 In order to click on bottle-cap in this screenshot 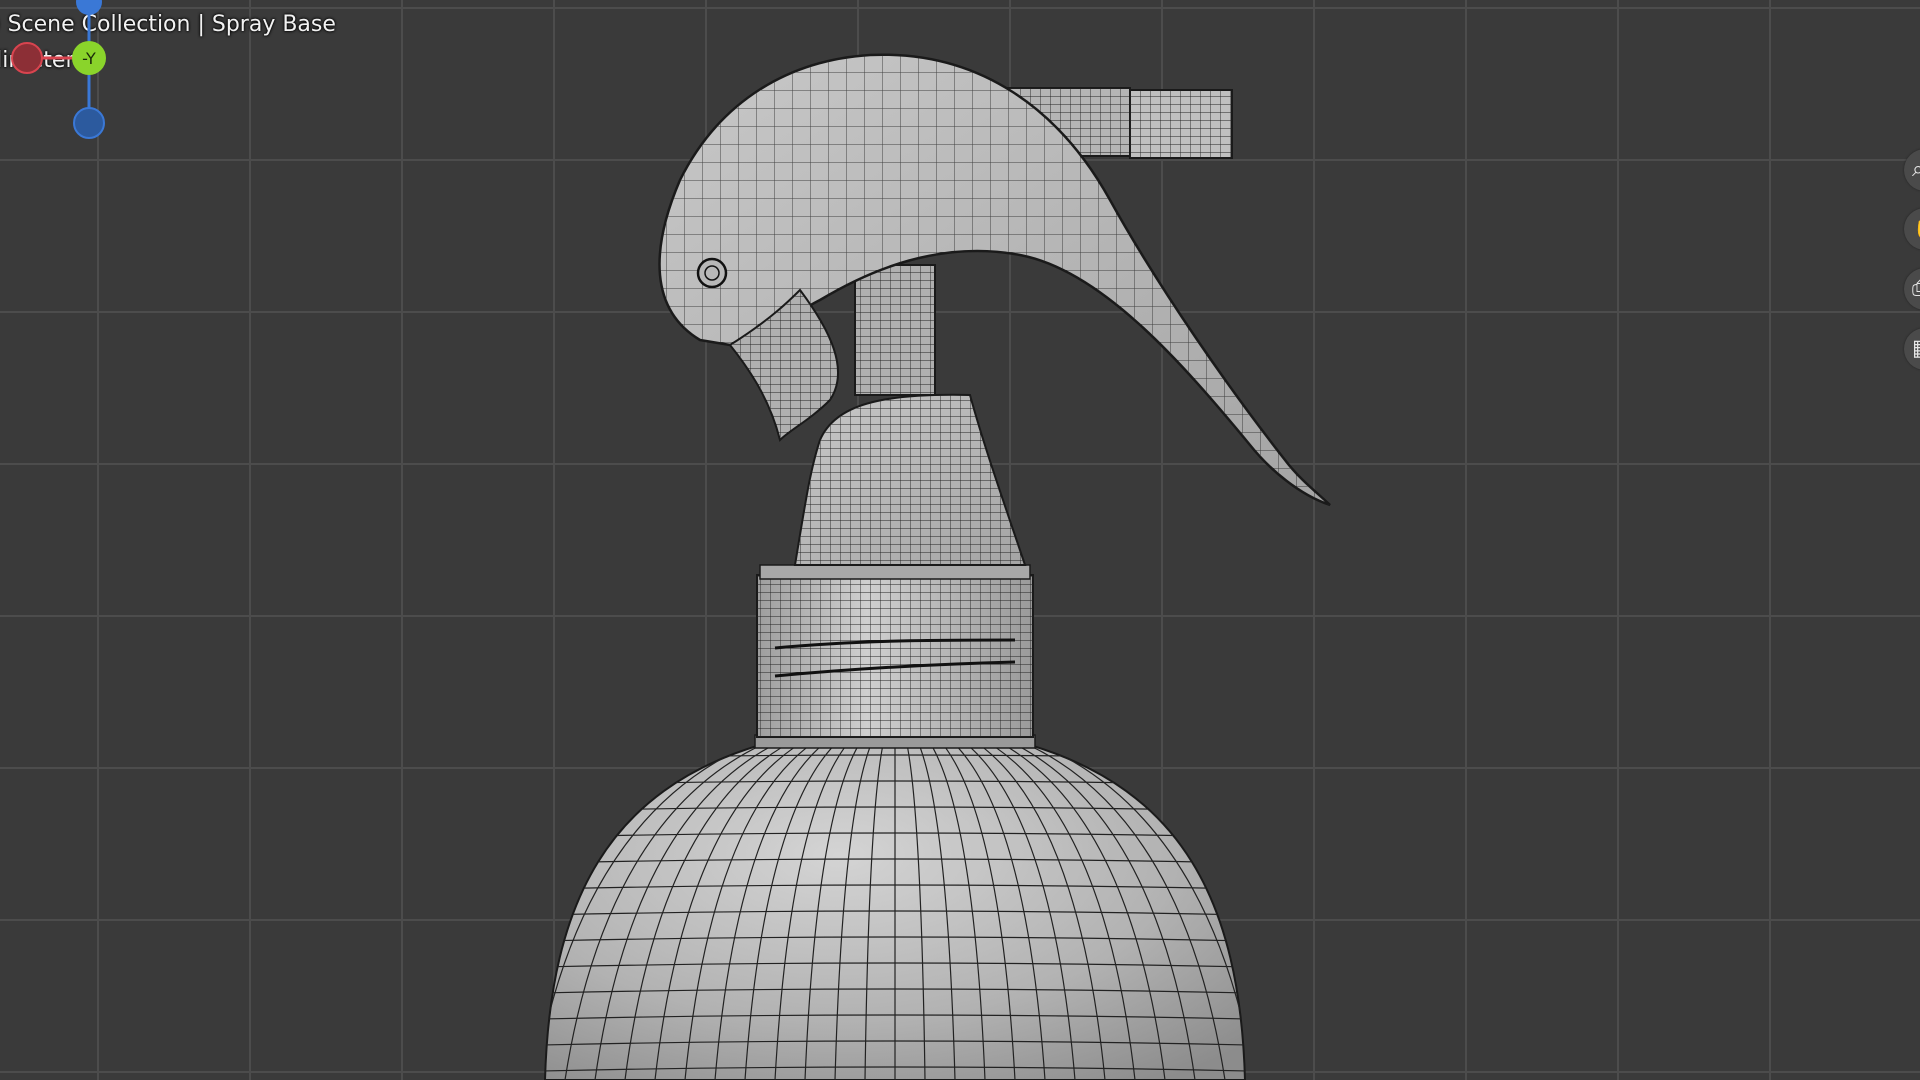, I will do `click(895, 651)`.